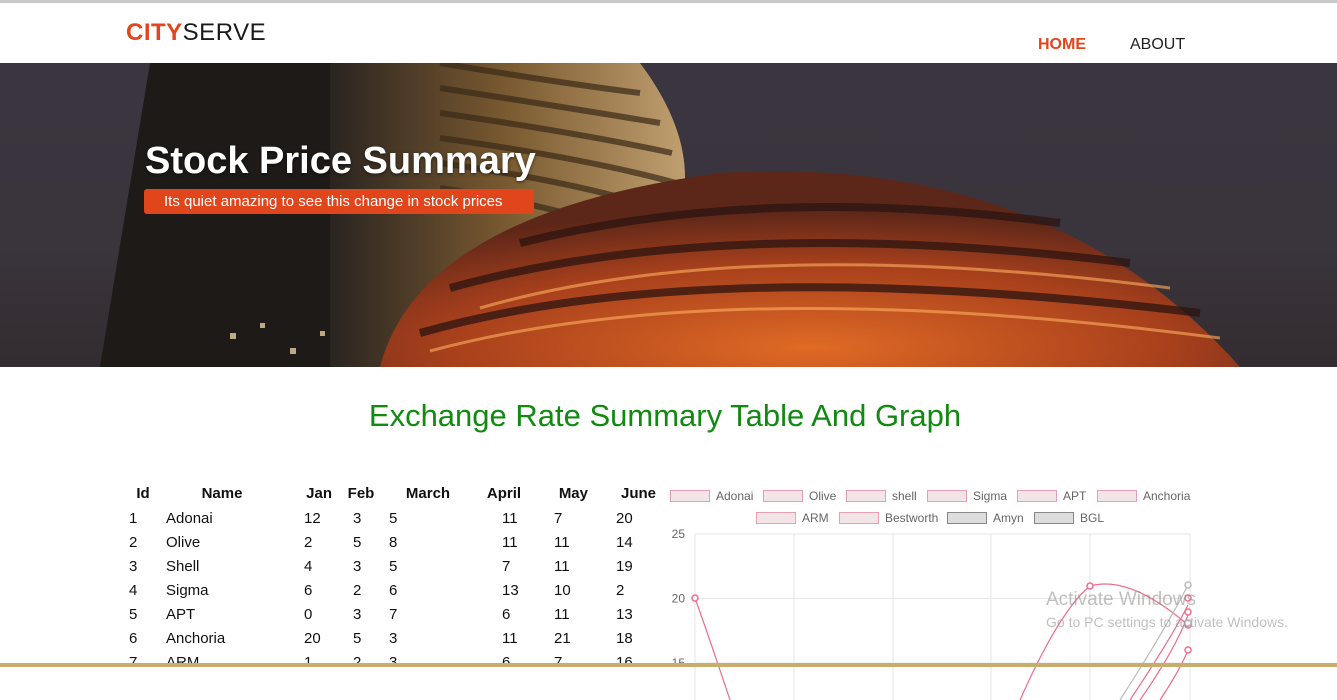 The image size is (1337, 700). I want to click on brand-logo: CITYSERVE, so click(196, 33).